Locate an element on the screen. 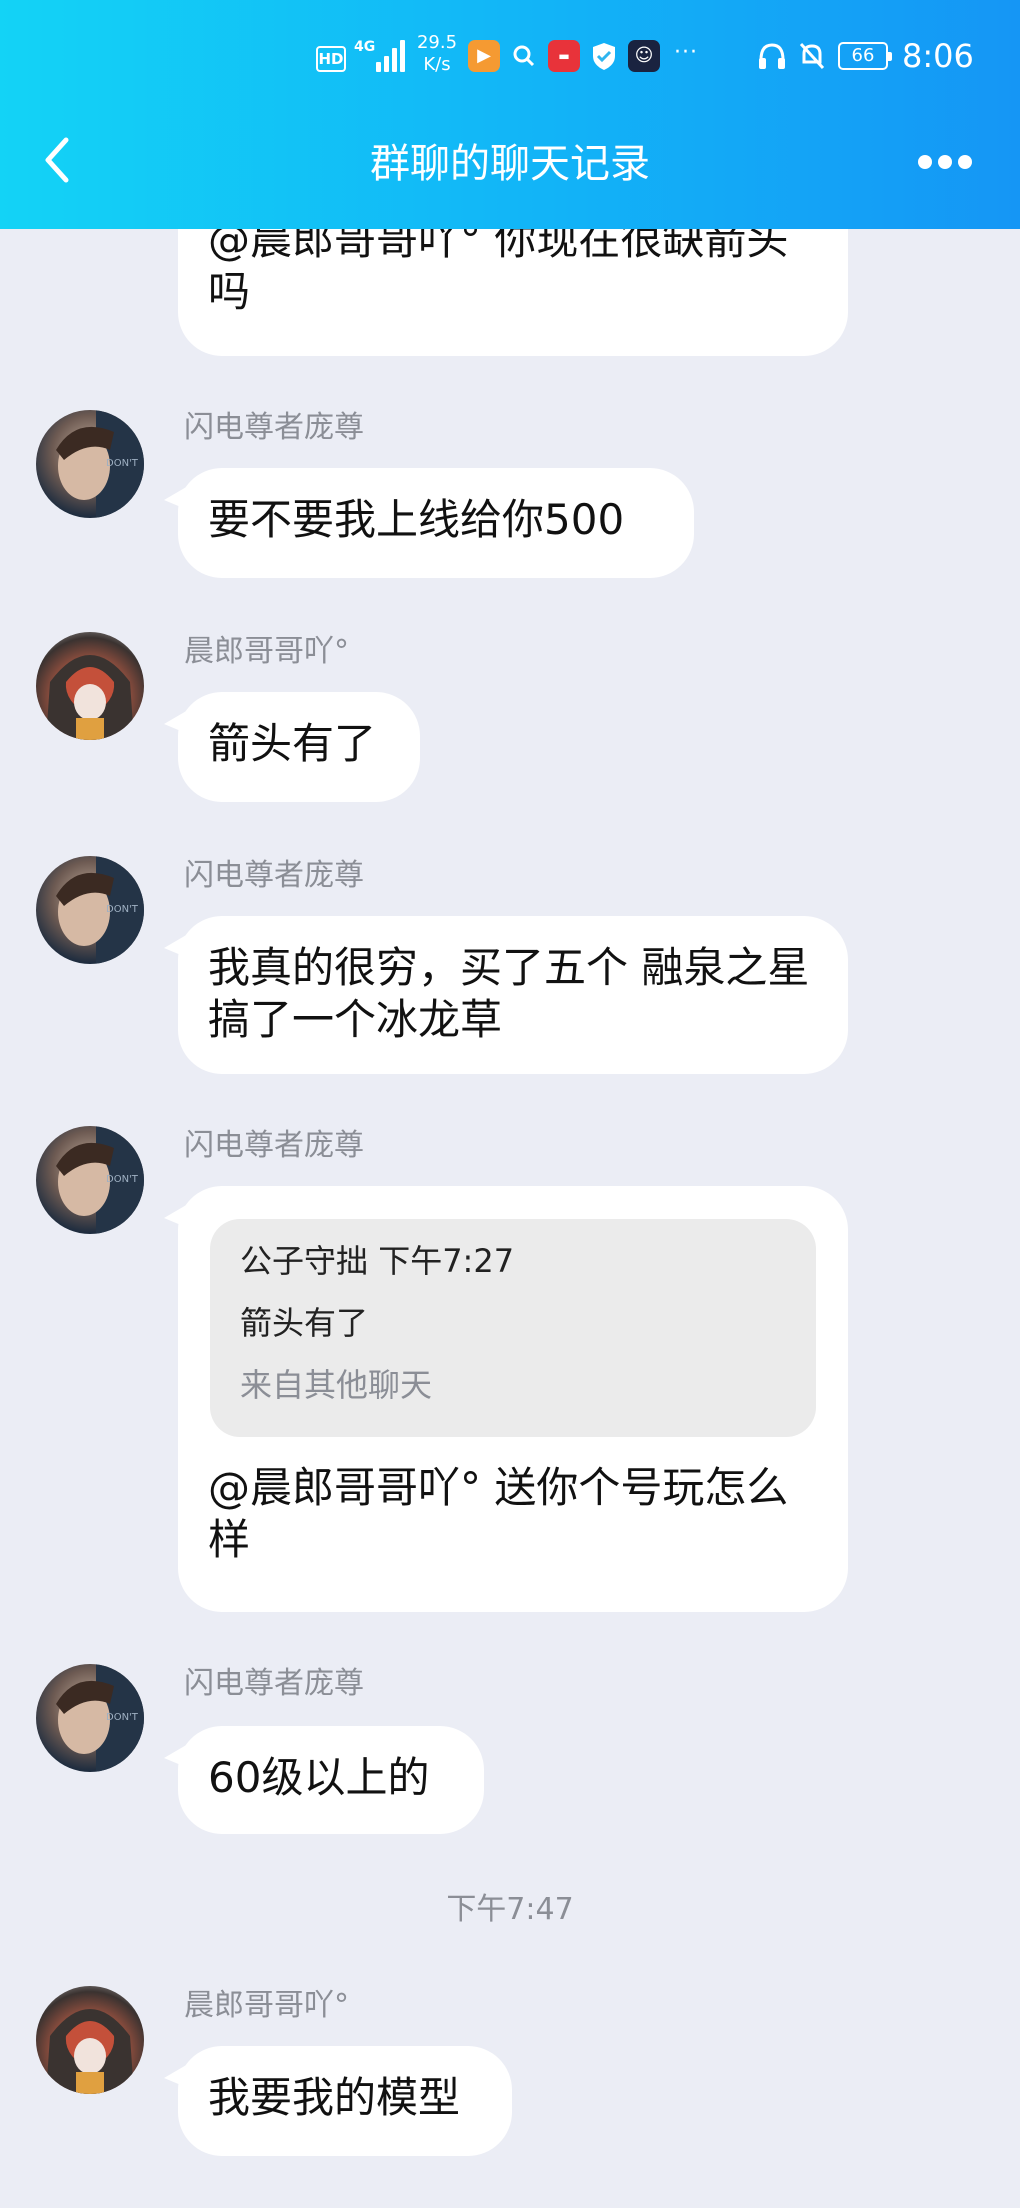 This screenshot has width=1020, height=2208. message-text: 我真的很穷，买了五个 融泉之星搞了一个冰龙草 is located at coordinates (509, 993).